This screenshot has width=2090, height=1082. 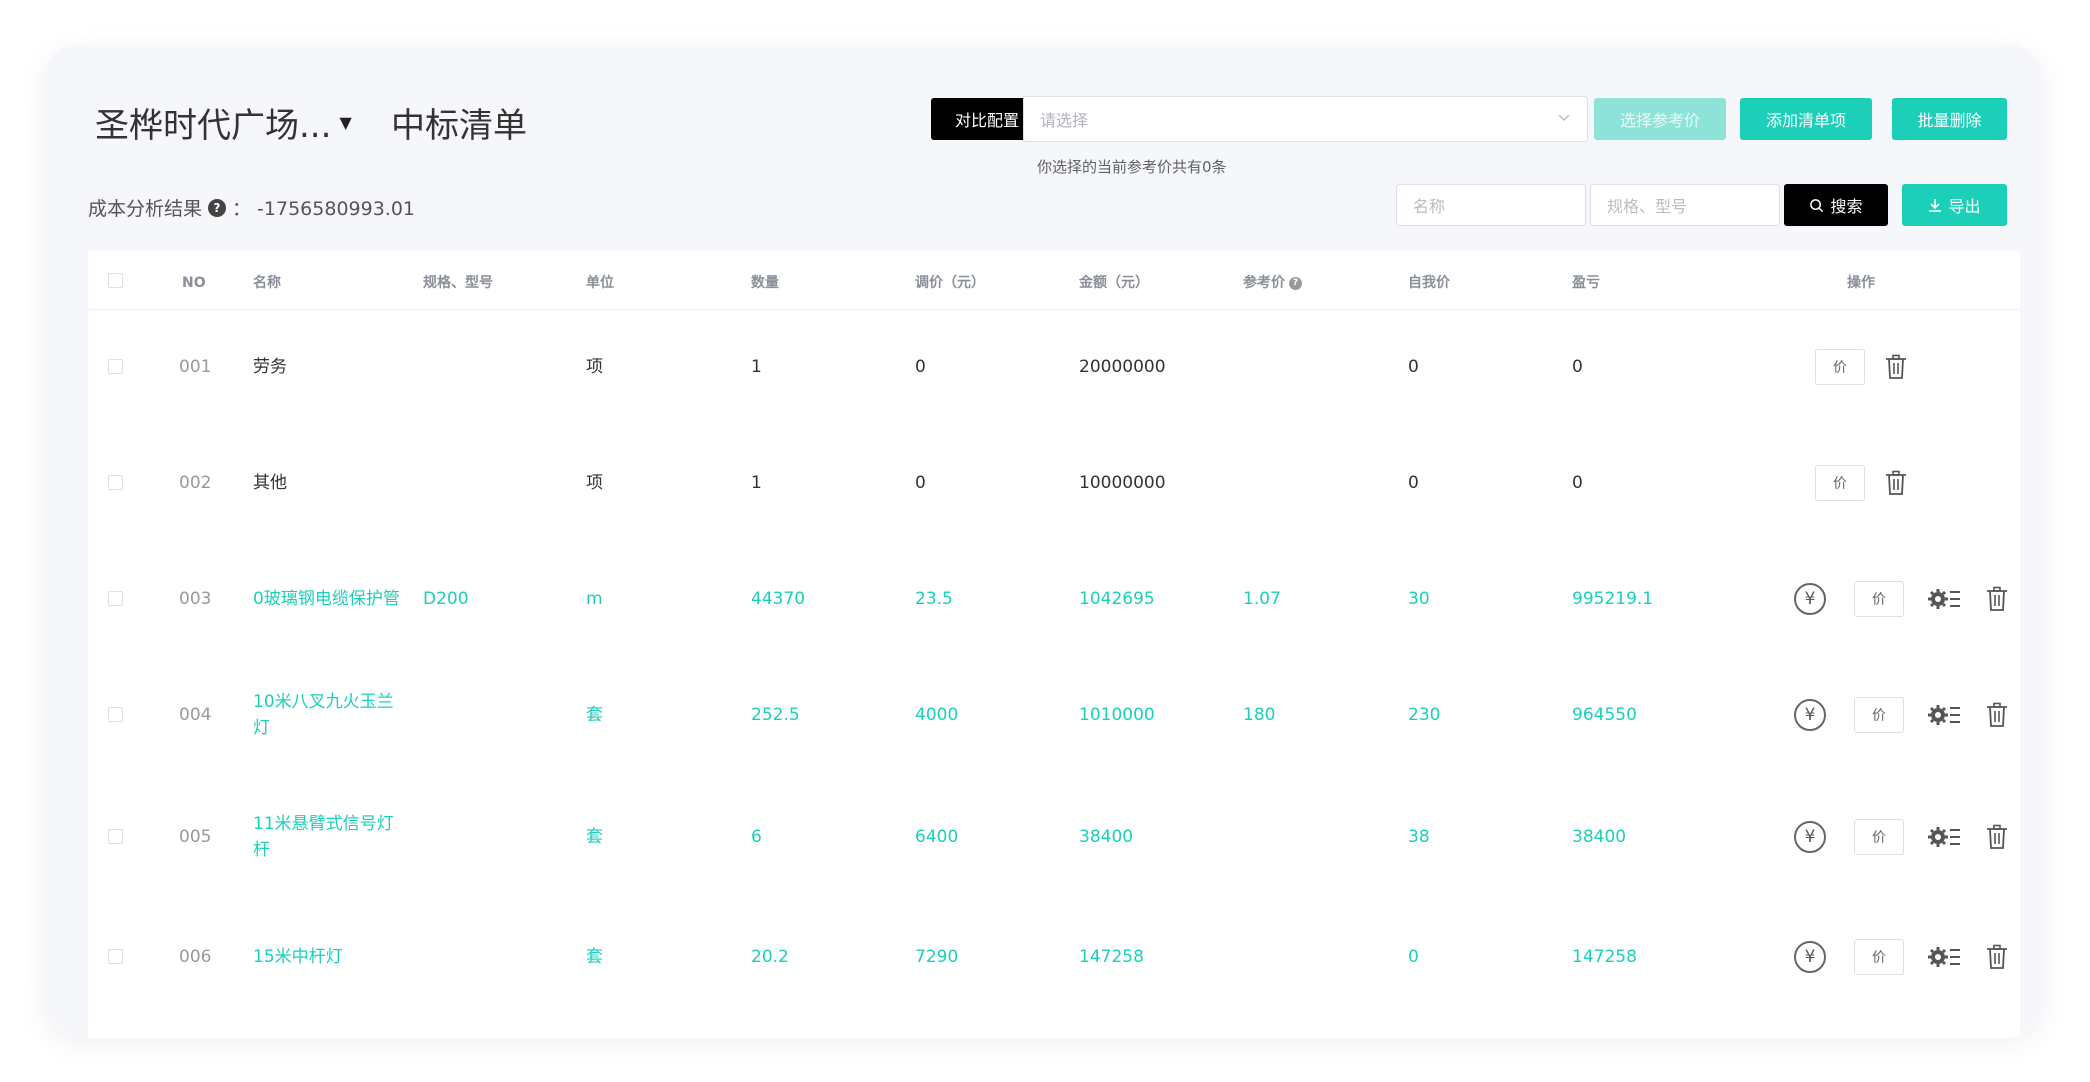 I want to click on row-name: 15米中杆灯, so click(x=298, y=957).